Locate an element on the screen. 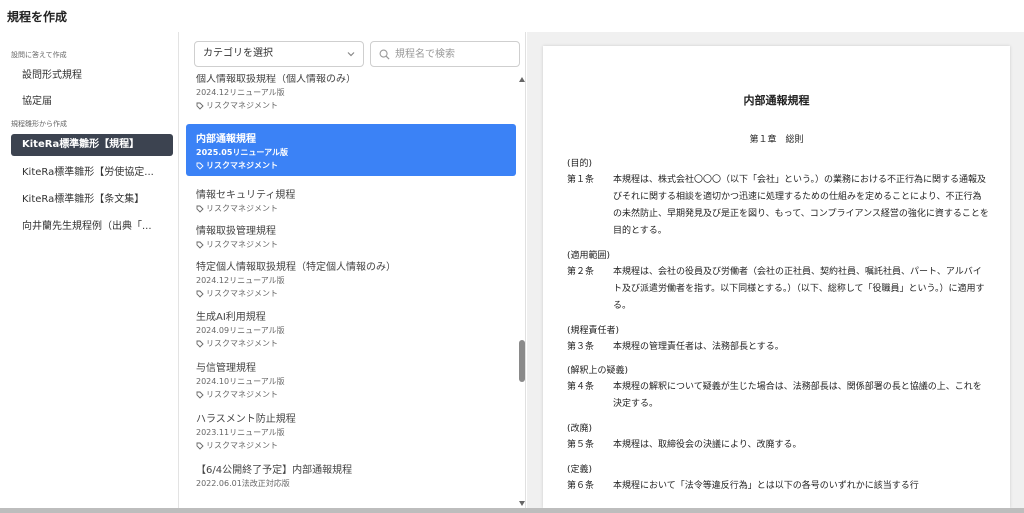  article: 第５条 本規程は、取締役会の決議により、改廃する。 is located at coordinates (778, 445).